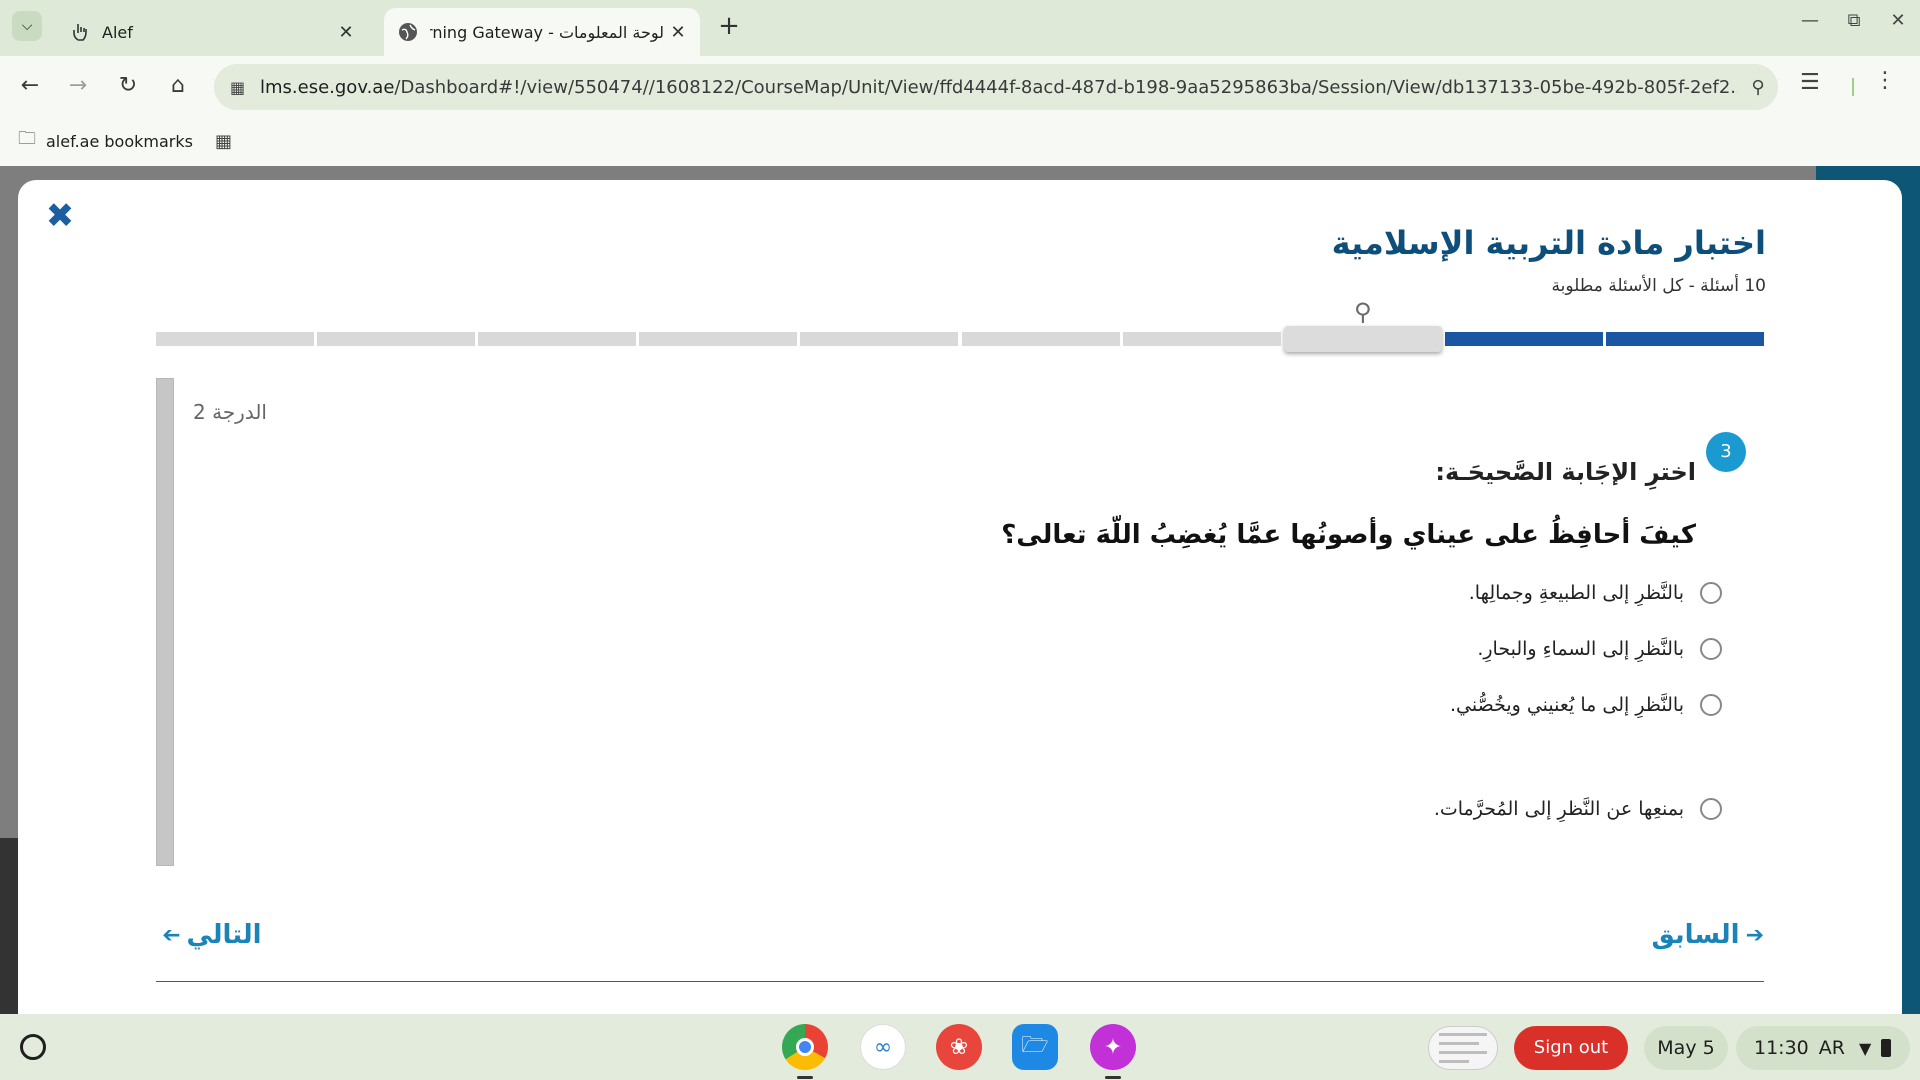  I want to click on hand-icon, so click(80, 32).